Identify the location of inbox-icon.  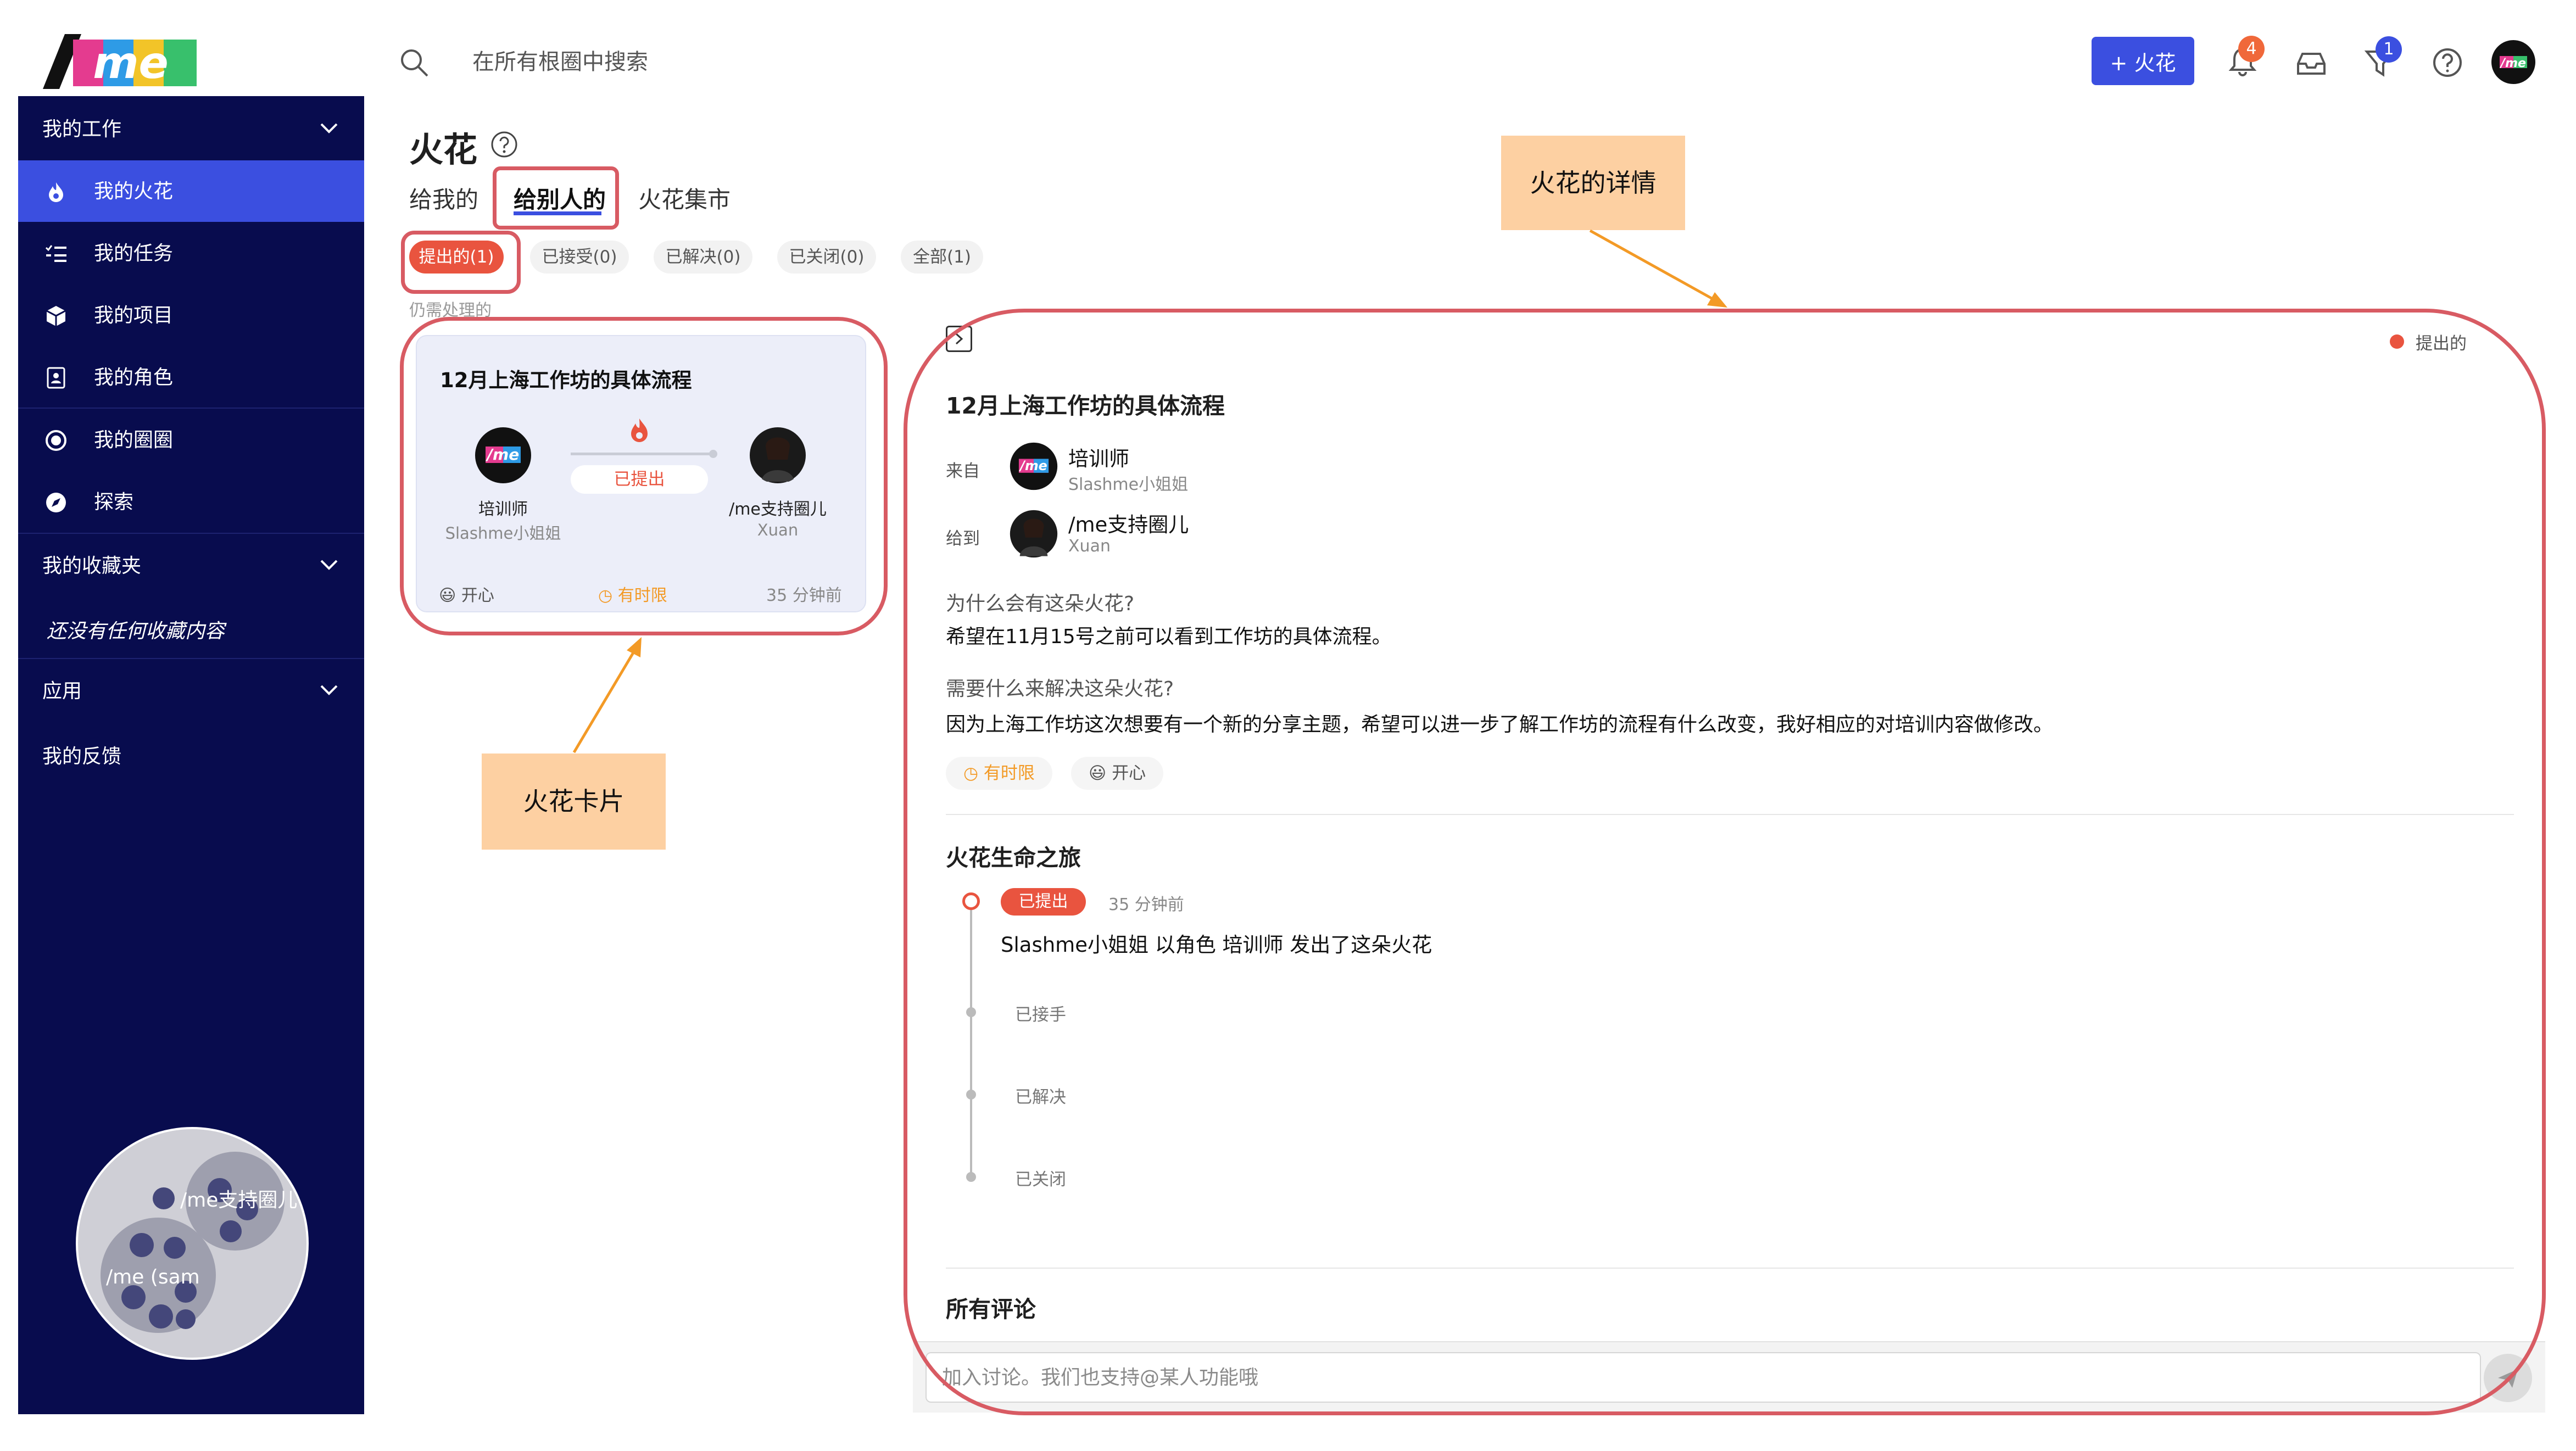
(2311, 63).